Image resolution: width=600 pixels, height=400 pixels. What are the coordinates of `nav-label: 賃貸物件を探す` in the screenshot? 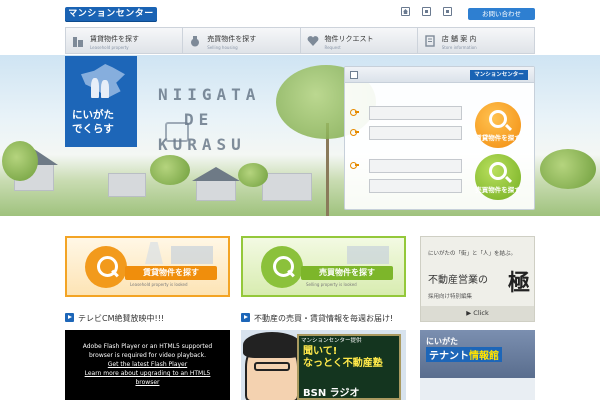 It's located at (114, 39).